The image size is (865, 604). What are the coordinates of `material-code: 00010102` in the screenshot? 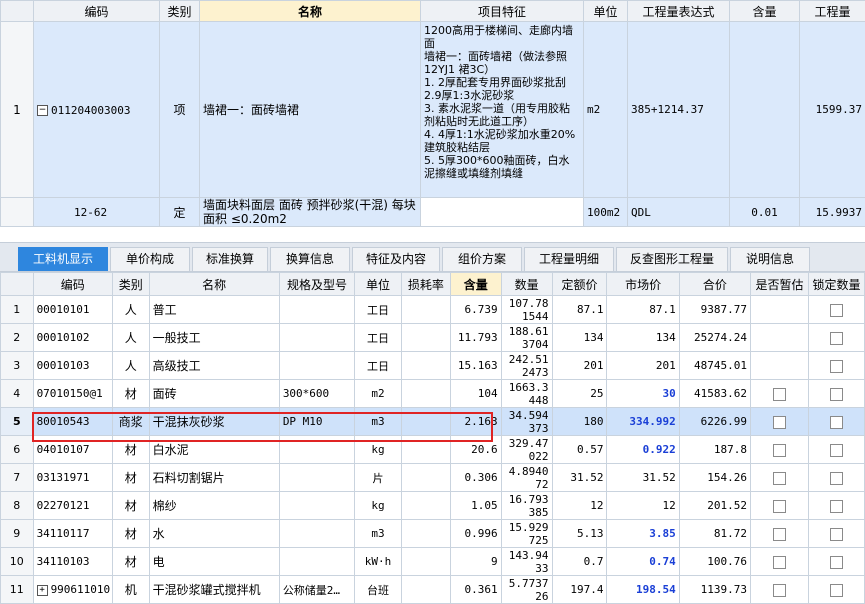 It's located at (72, 338).